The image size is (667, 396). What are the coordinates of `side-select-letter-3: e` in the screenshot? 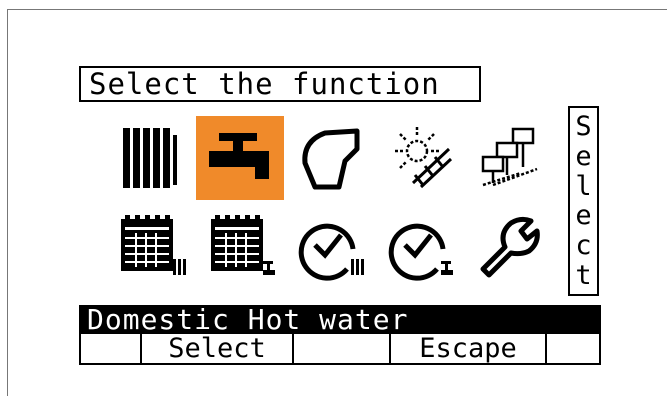 It's located at (583, 216).